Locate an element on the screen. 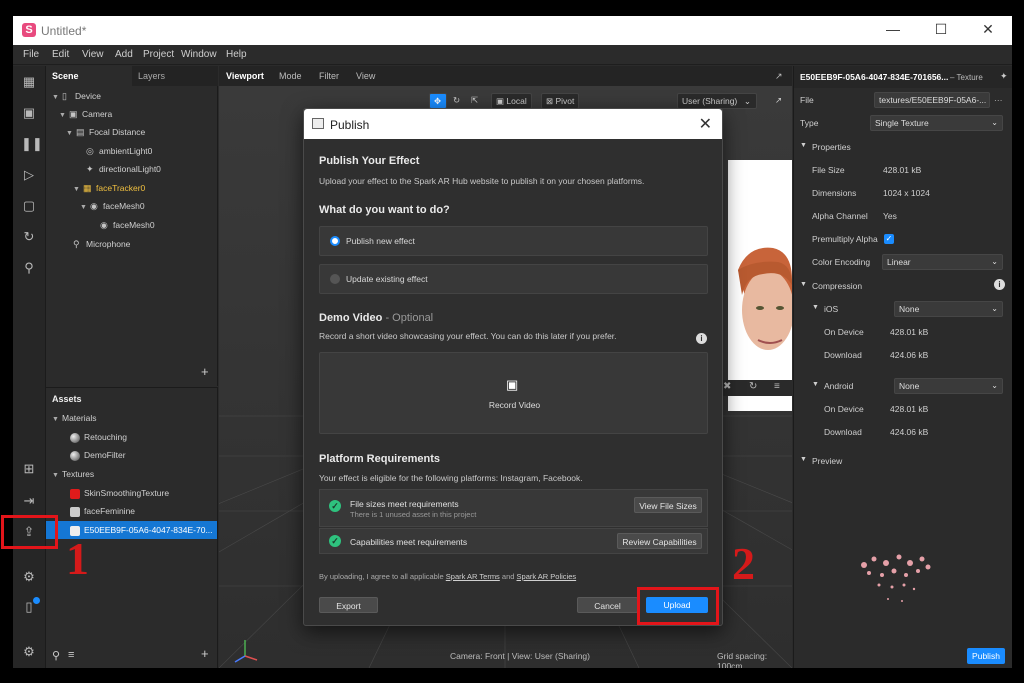 Image resolution: width=1024 pixels, height=683 pixels. tree-item-ambient-light: ◎ ambientLight0 is located at coordinates (119, 151).